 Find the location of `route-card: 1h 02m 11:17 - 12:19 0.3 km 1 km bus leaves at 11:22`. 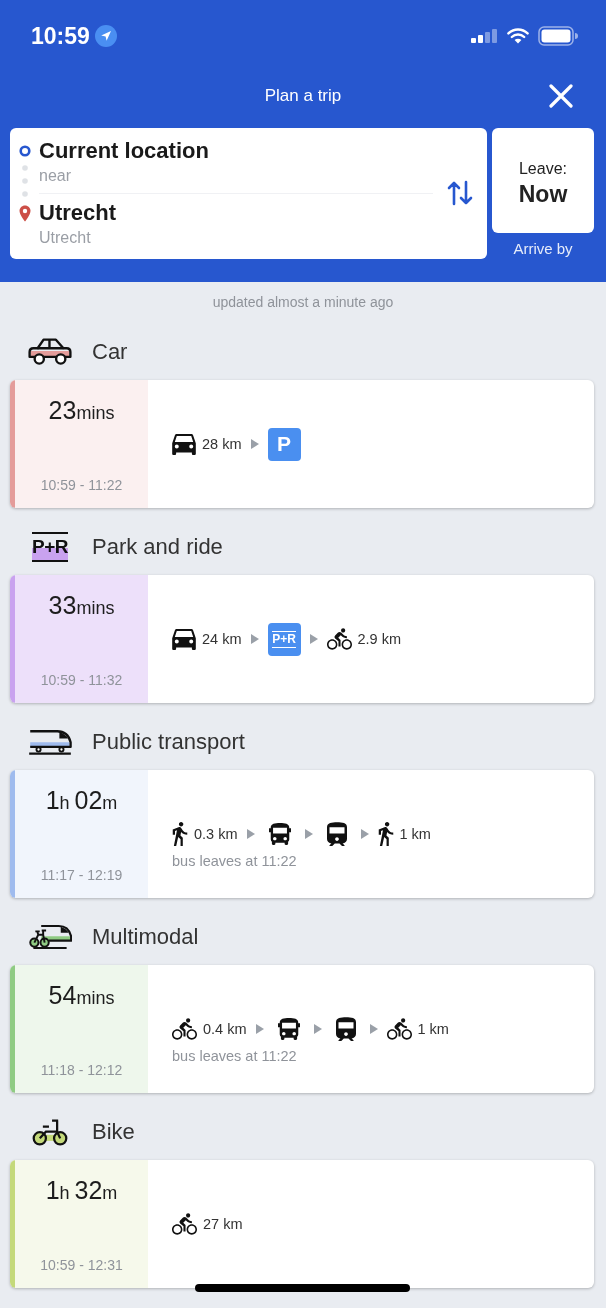

route-card: 1h 02m 11:17 - 12:19 0.3 km 1 km bus leaves at 11:22 is located at coordinates (302, 834).